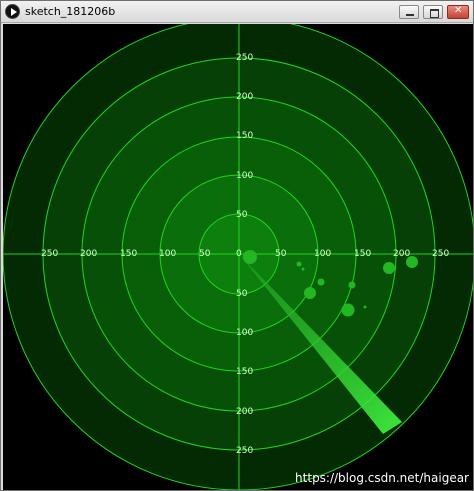 This screenshot has height=491, width=474. What do you see at coordinates (244, 451) in the screenshot?
I see `tick-label-down: 250` at bounding box center [244, 451].